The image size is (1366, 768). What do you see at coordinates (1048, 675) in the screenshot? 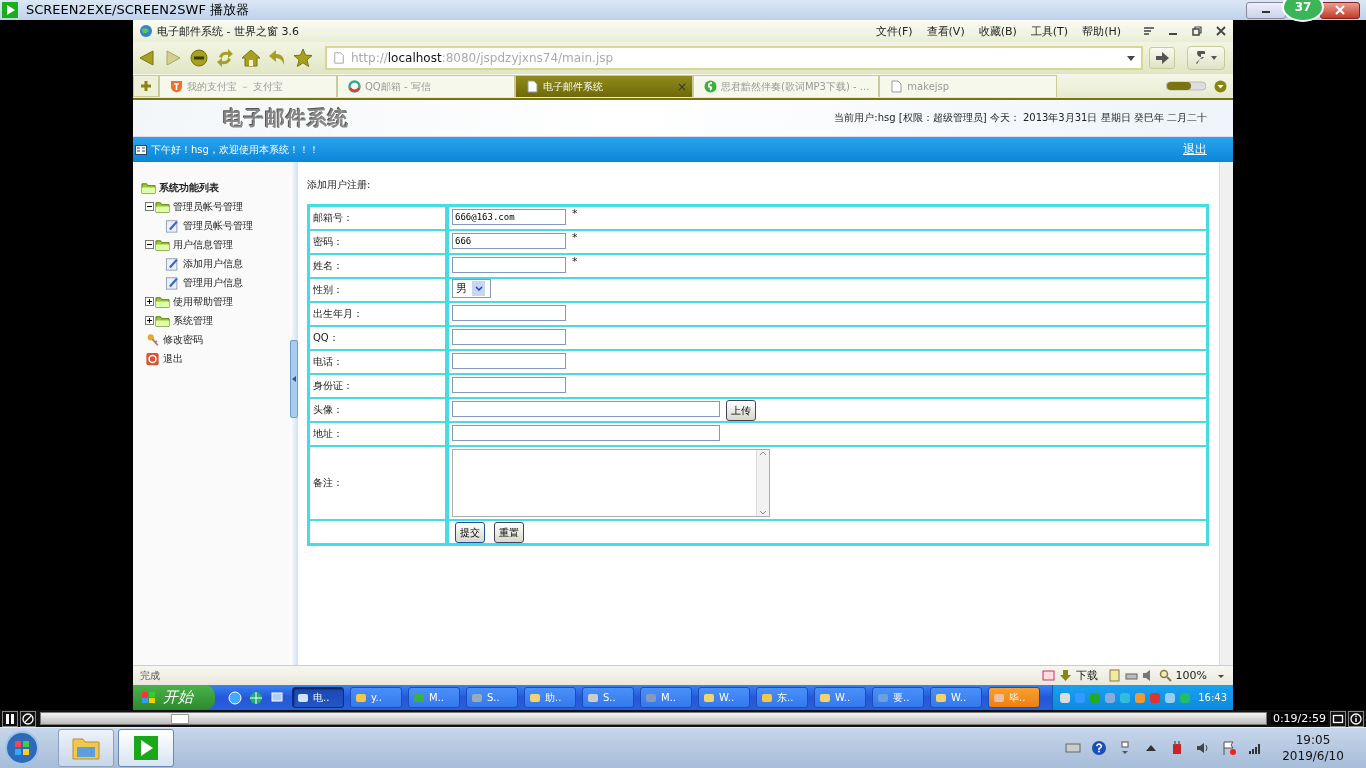
I see `window-icon` at bounding box center [1048, 675].